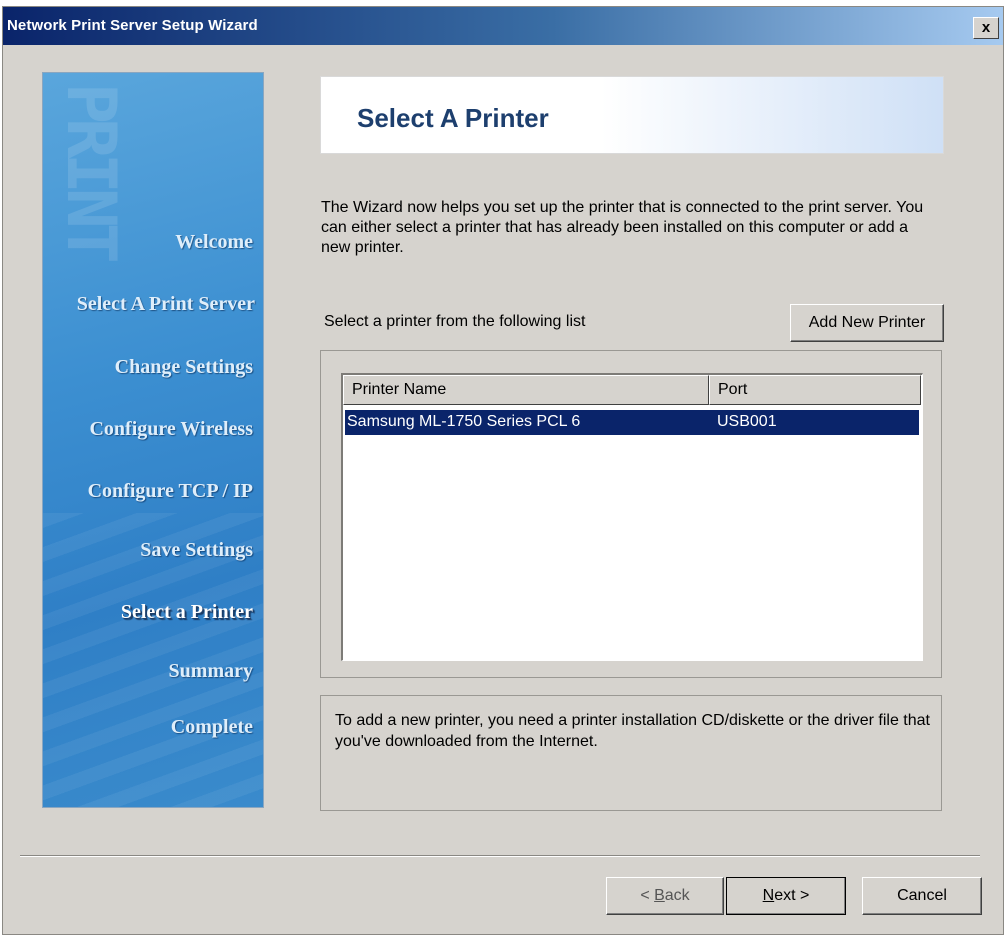 This screenshot has height=937, width=1006. Describe the element at coordinates (455, 321) in the screenshot. I see `printer-list-label: Select a printer from the following list` at that location.